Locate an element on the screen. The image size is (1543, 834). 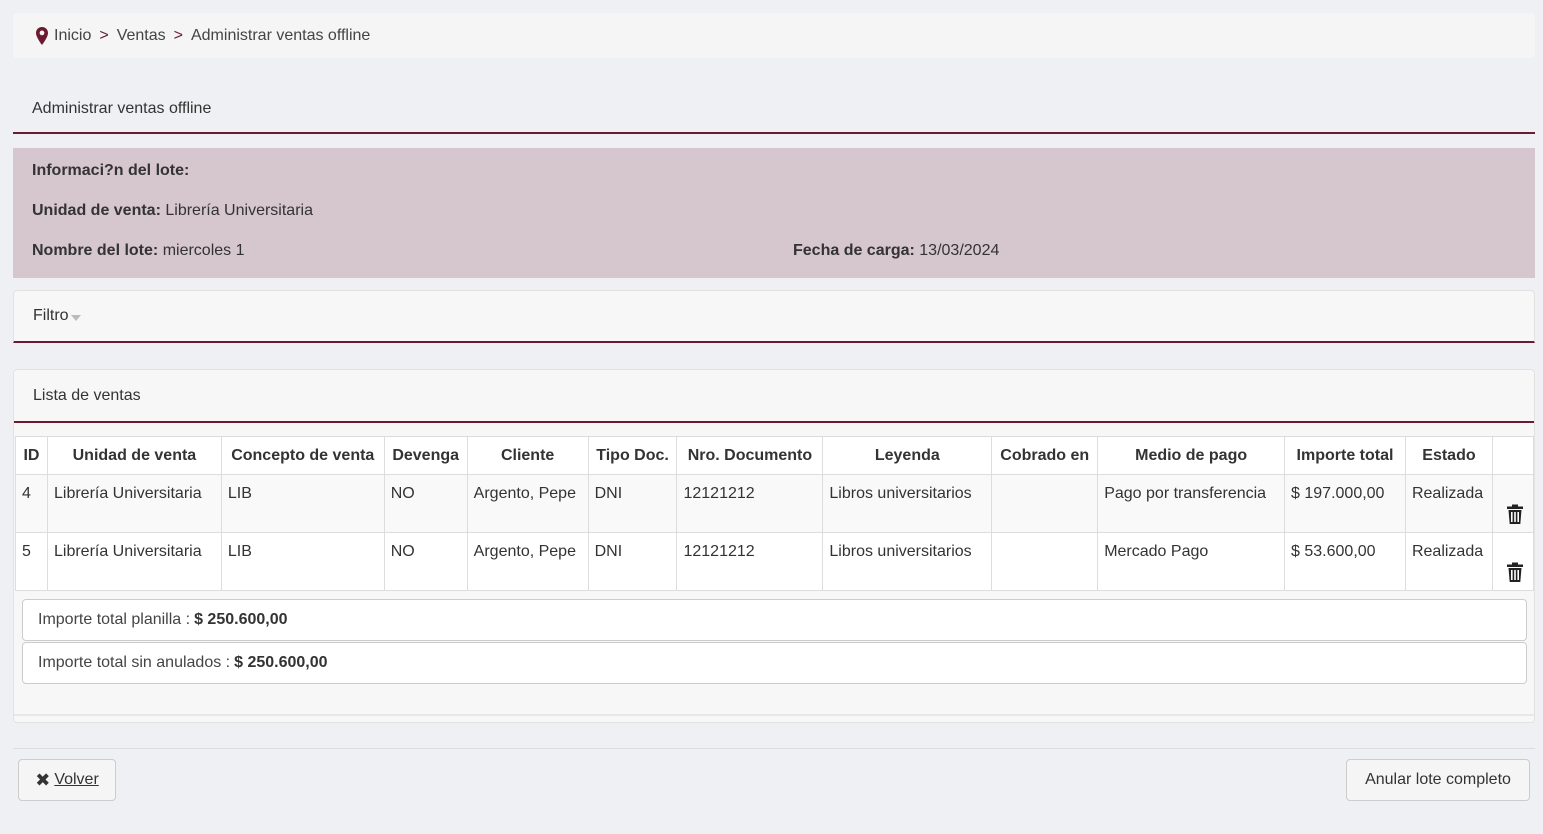
lista-ventas-header: Lista de ventas is located at coordinates (774, 396).